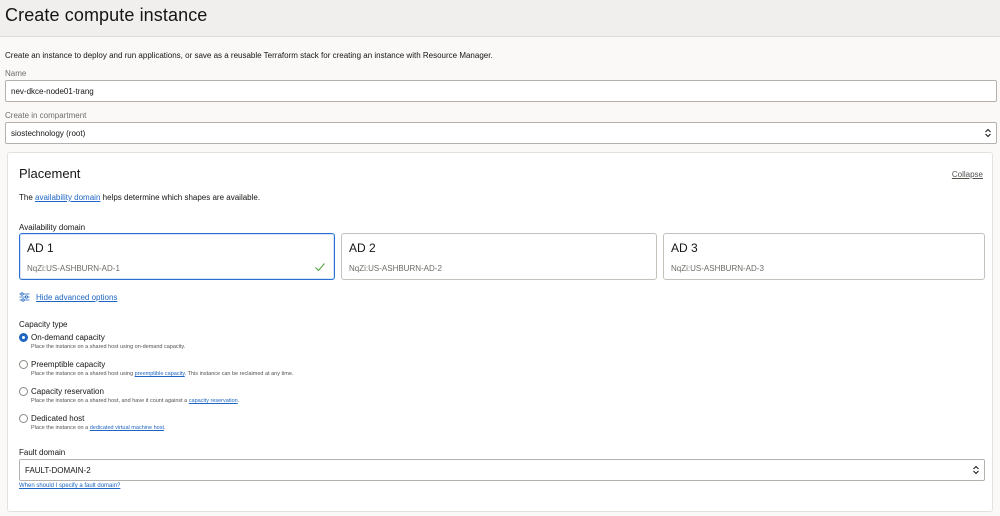  Describe the element at coordinates (717, 268) in the screenshot. I see `ad-card-sub: NqZi:US-ASHBURN-AD-3` at that location.